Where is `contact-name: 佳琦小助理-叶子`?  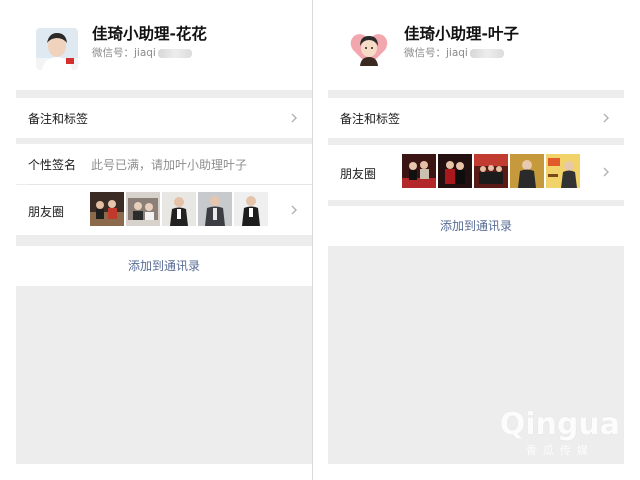 contact-name: 佳琦小助理-叶子 is located at coordinates (461, 34).